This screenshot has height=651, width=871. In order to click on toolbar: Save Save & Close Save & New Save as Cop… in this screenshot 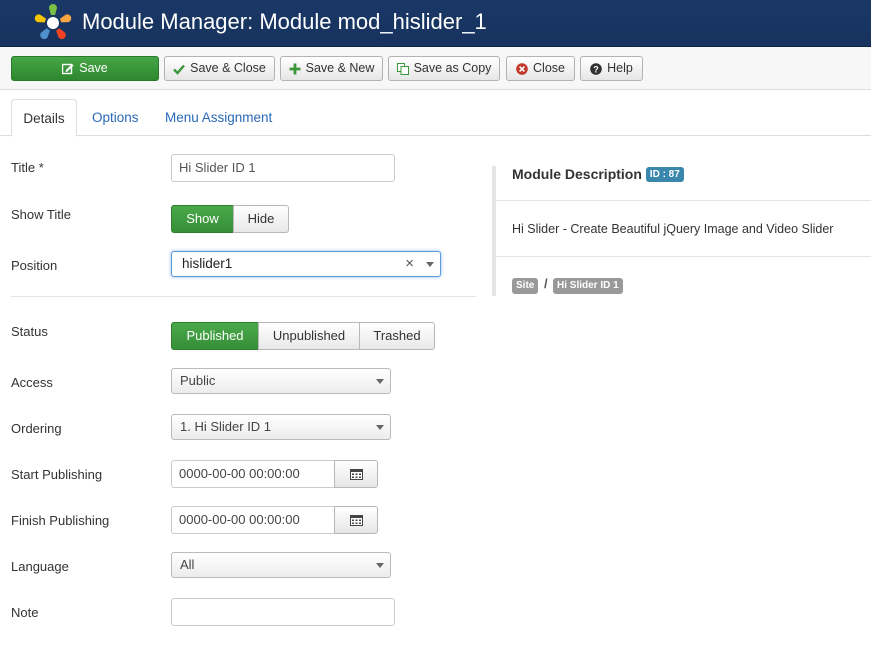, I will do `click(435, 68)`.